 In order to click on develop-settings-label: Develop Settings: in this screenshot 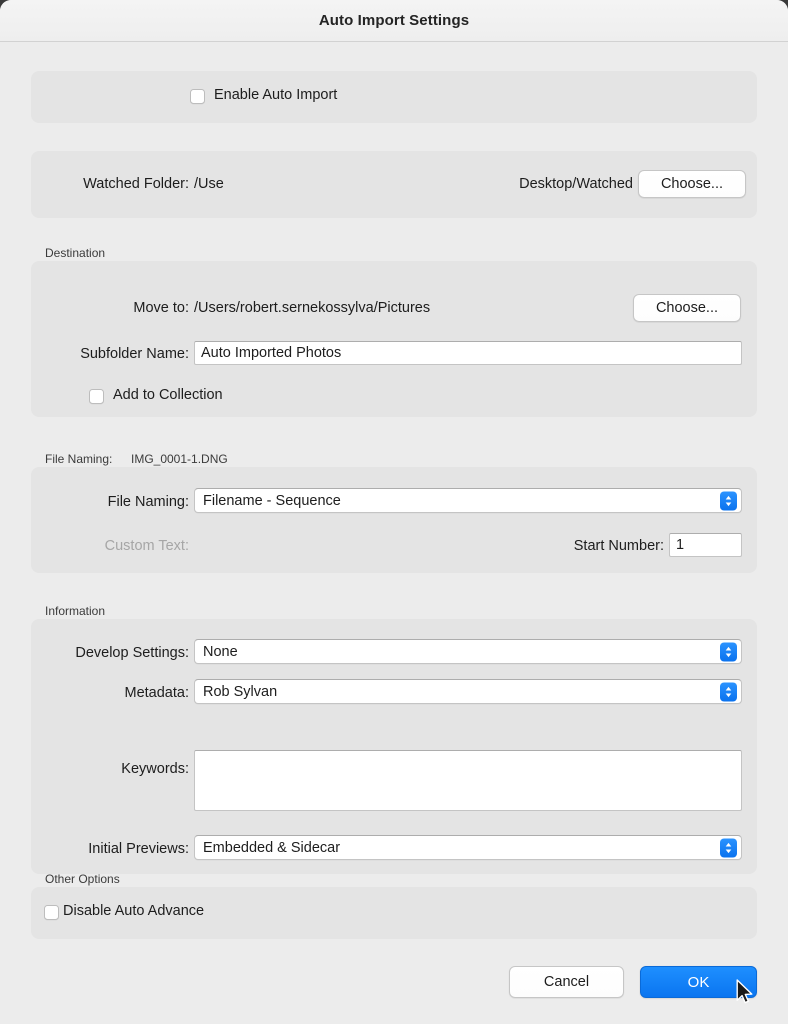, I will do `click(132, 653)`.